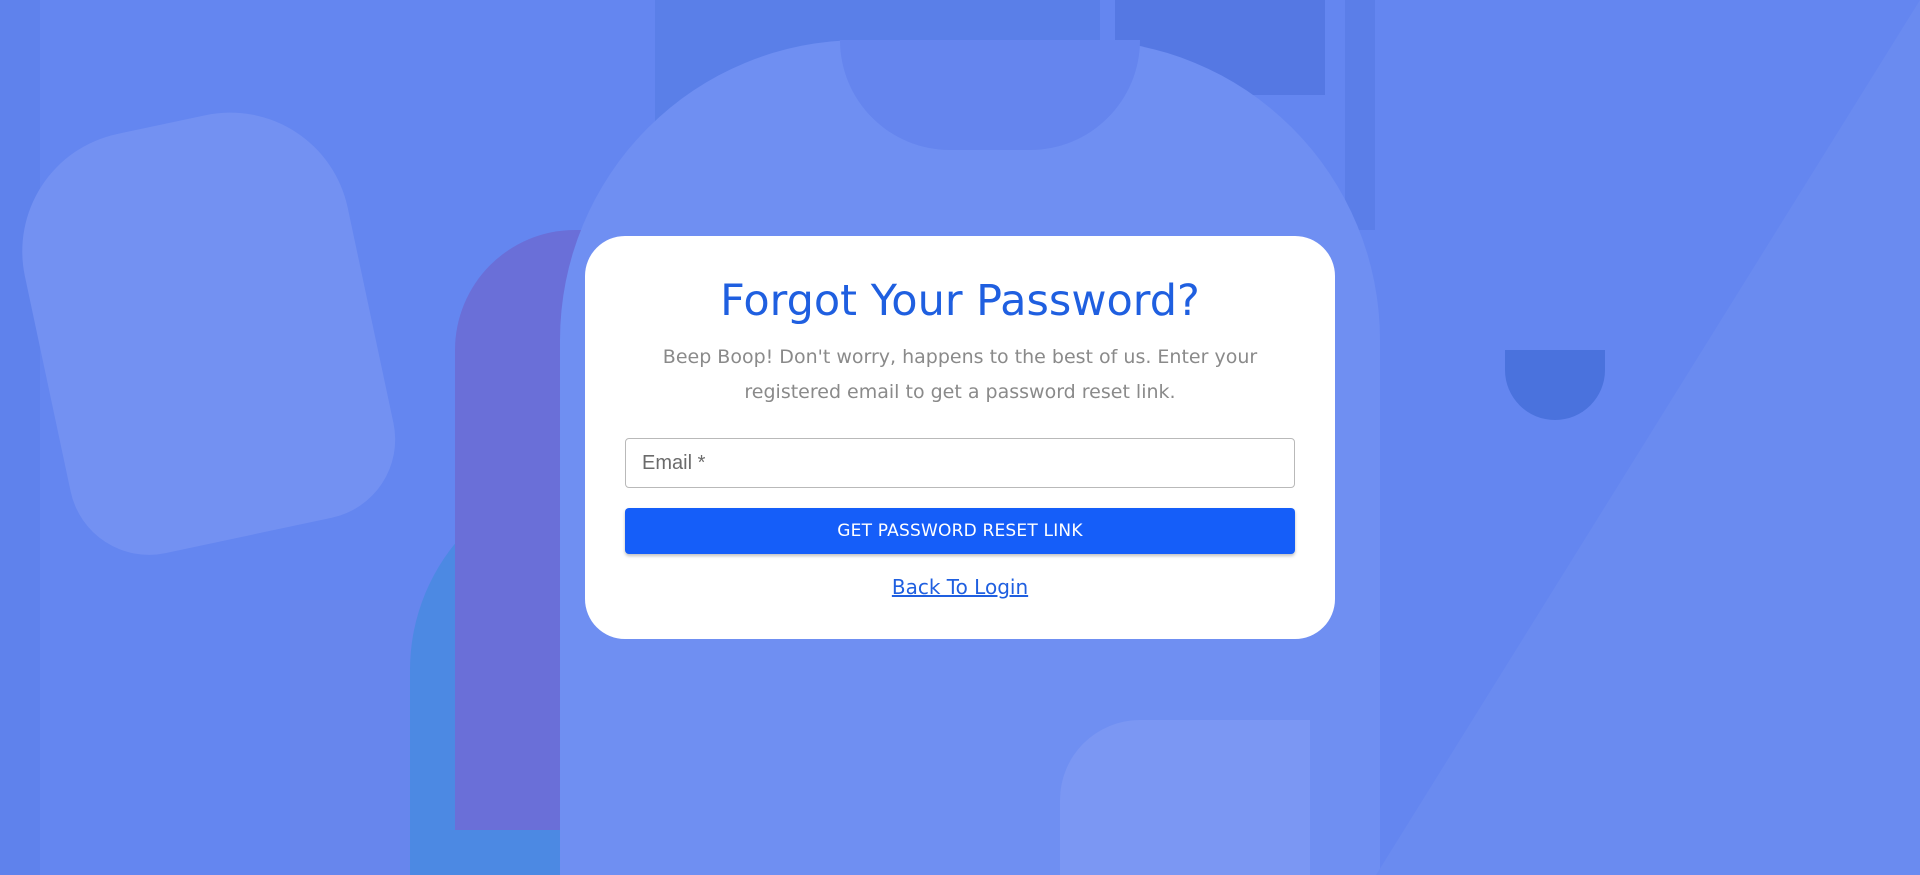  Describe the element at coordinates (960, 587) in the screenshot. I see `back-to-login-link: Back To Login` at that location.